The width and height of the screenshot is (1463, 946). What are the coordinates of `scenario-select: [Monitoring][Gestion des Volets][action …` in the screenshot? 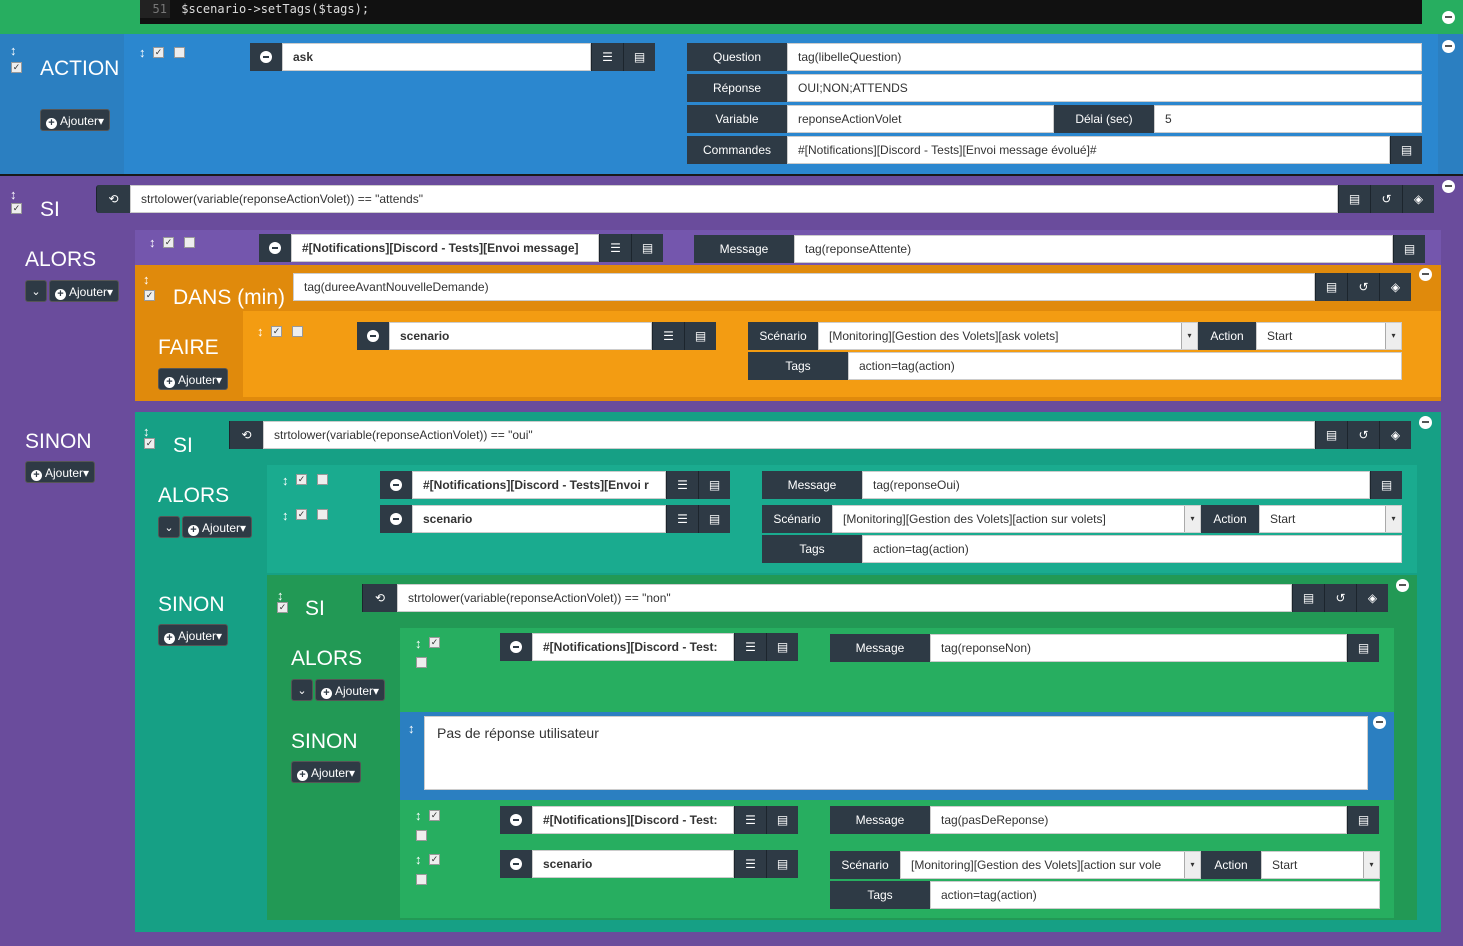 It's located at (1016, 519).